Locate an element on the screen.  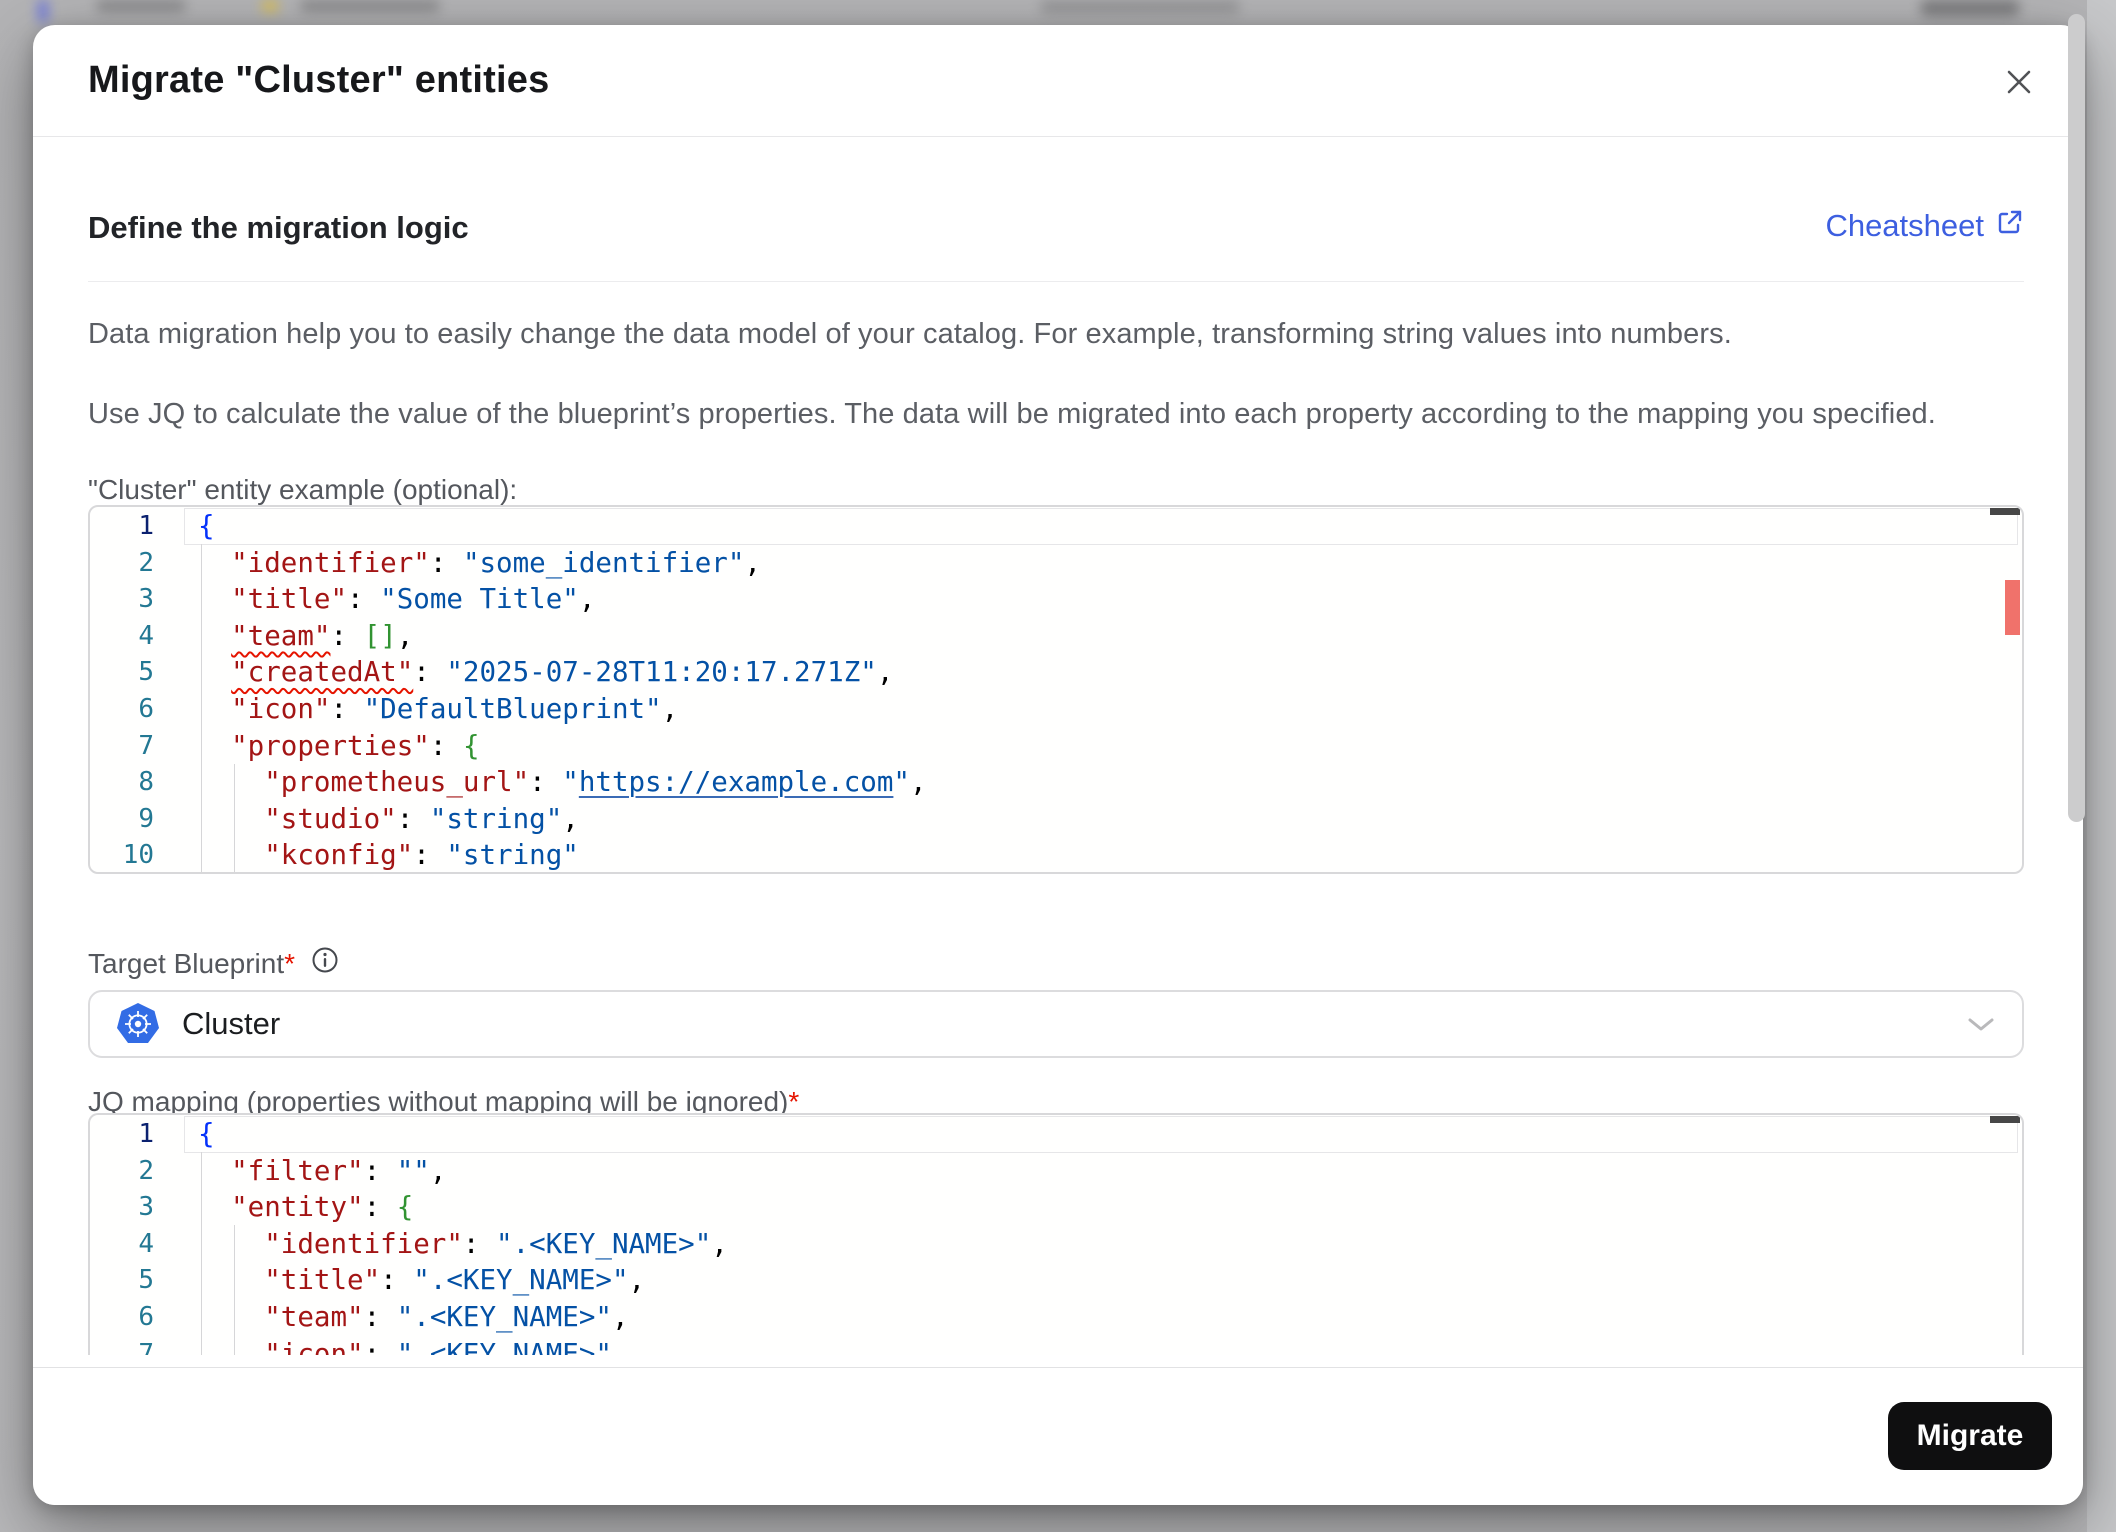
required-asterisk: * is located at coordinates (290, 963).